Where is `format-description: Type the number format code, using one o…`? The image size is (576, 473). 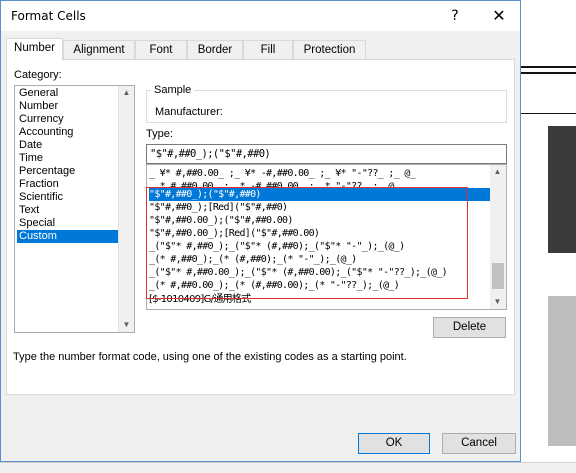
format-description: Type the number format code, using one o… is located at coordinates (210, 357).